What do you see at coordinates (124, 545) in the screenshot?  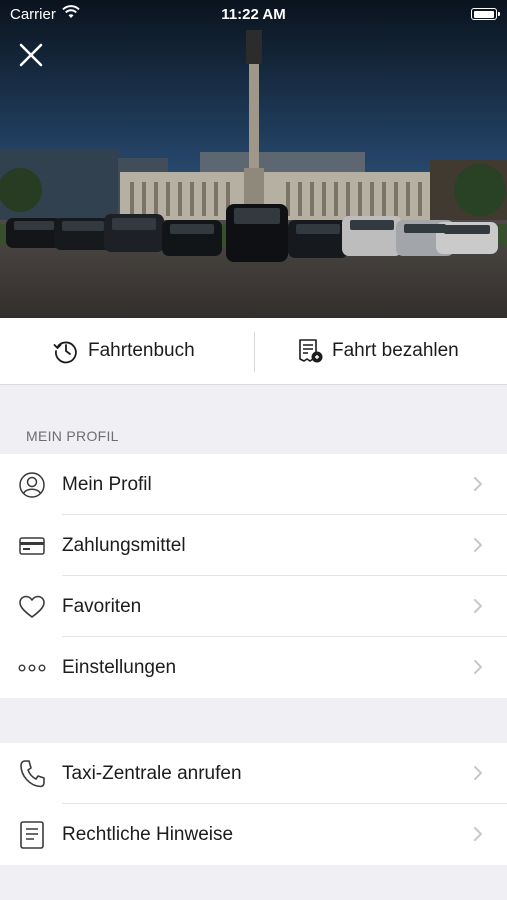 I see `settings-row-label: Zahlungsmittel` at bounding box center [124, 545].